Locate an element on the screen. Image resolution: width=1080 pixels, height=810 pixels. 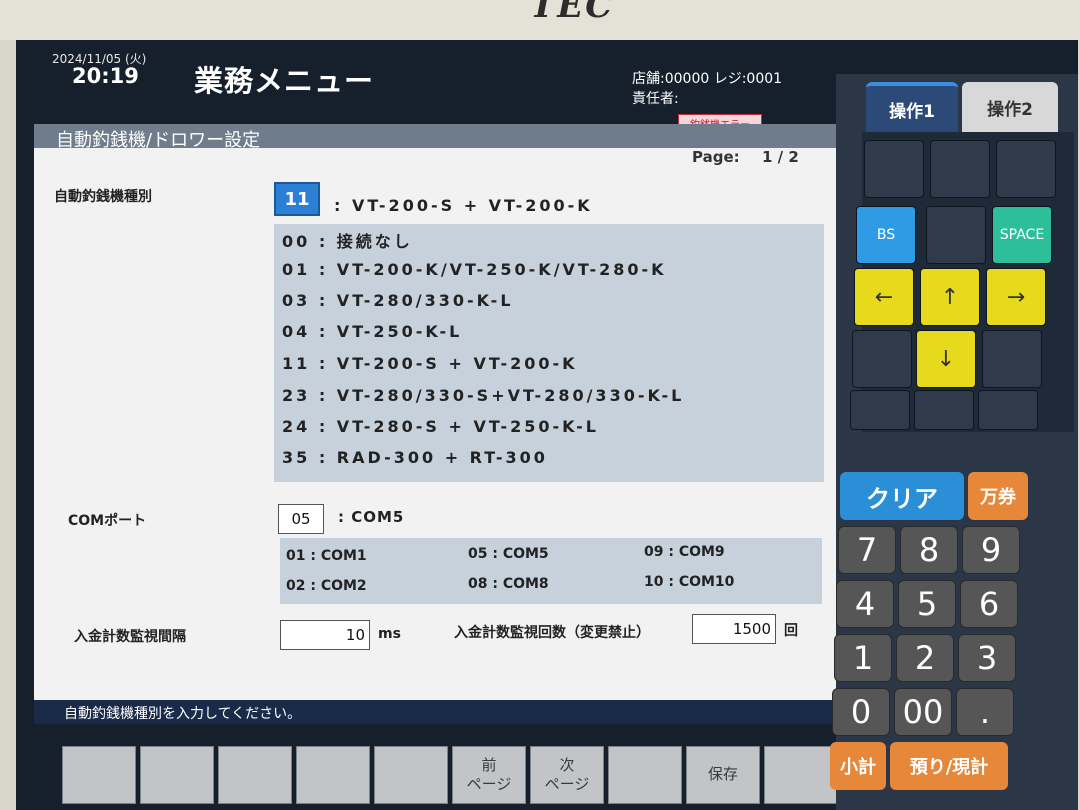
list-item: 04 : VT-250-K-L is located at coordinates (372, 331).